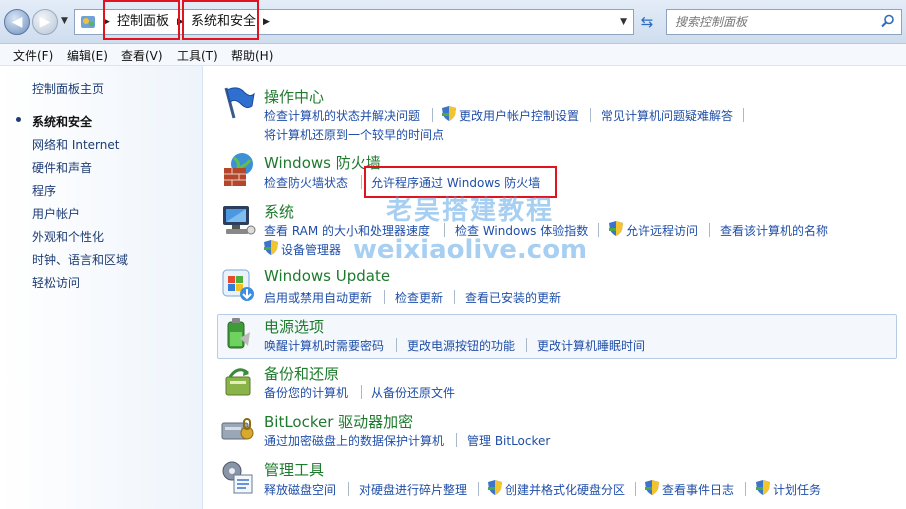  Describe the element at coordinates (513, 297) in the screenshot. I see `link-installed-updates: 查看已安装的更新` at that location.